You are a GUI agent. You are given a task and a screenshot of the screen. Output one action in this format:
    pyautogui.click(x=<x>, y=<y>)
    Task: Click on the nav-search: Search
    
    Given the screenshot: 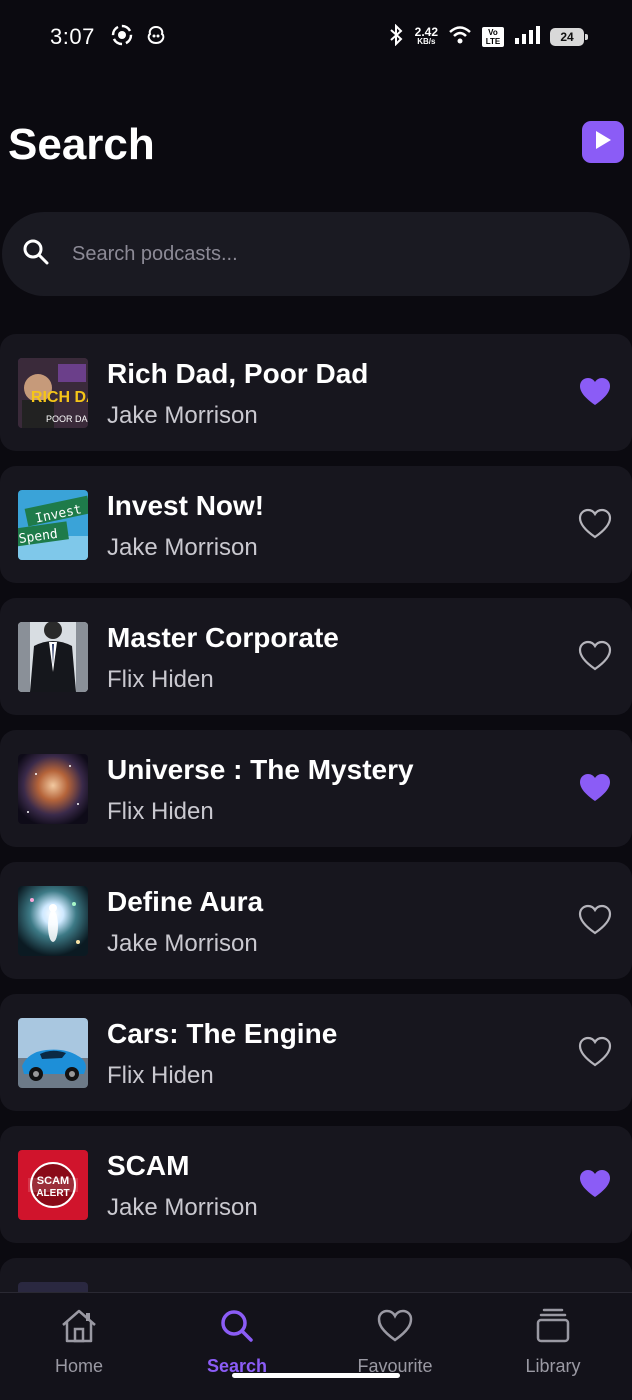 What is the action you would take?
    pyautogui.click(x=237, y=1346)
    